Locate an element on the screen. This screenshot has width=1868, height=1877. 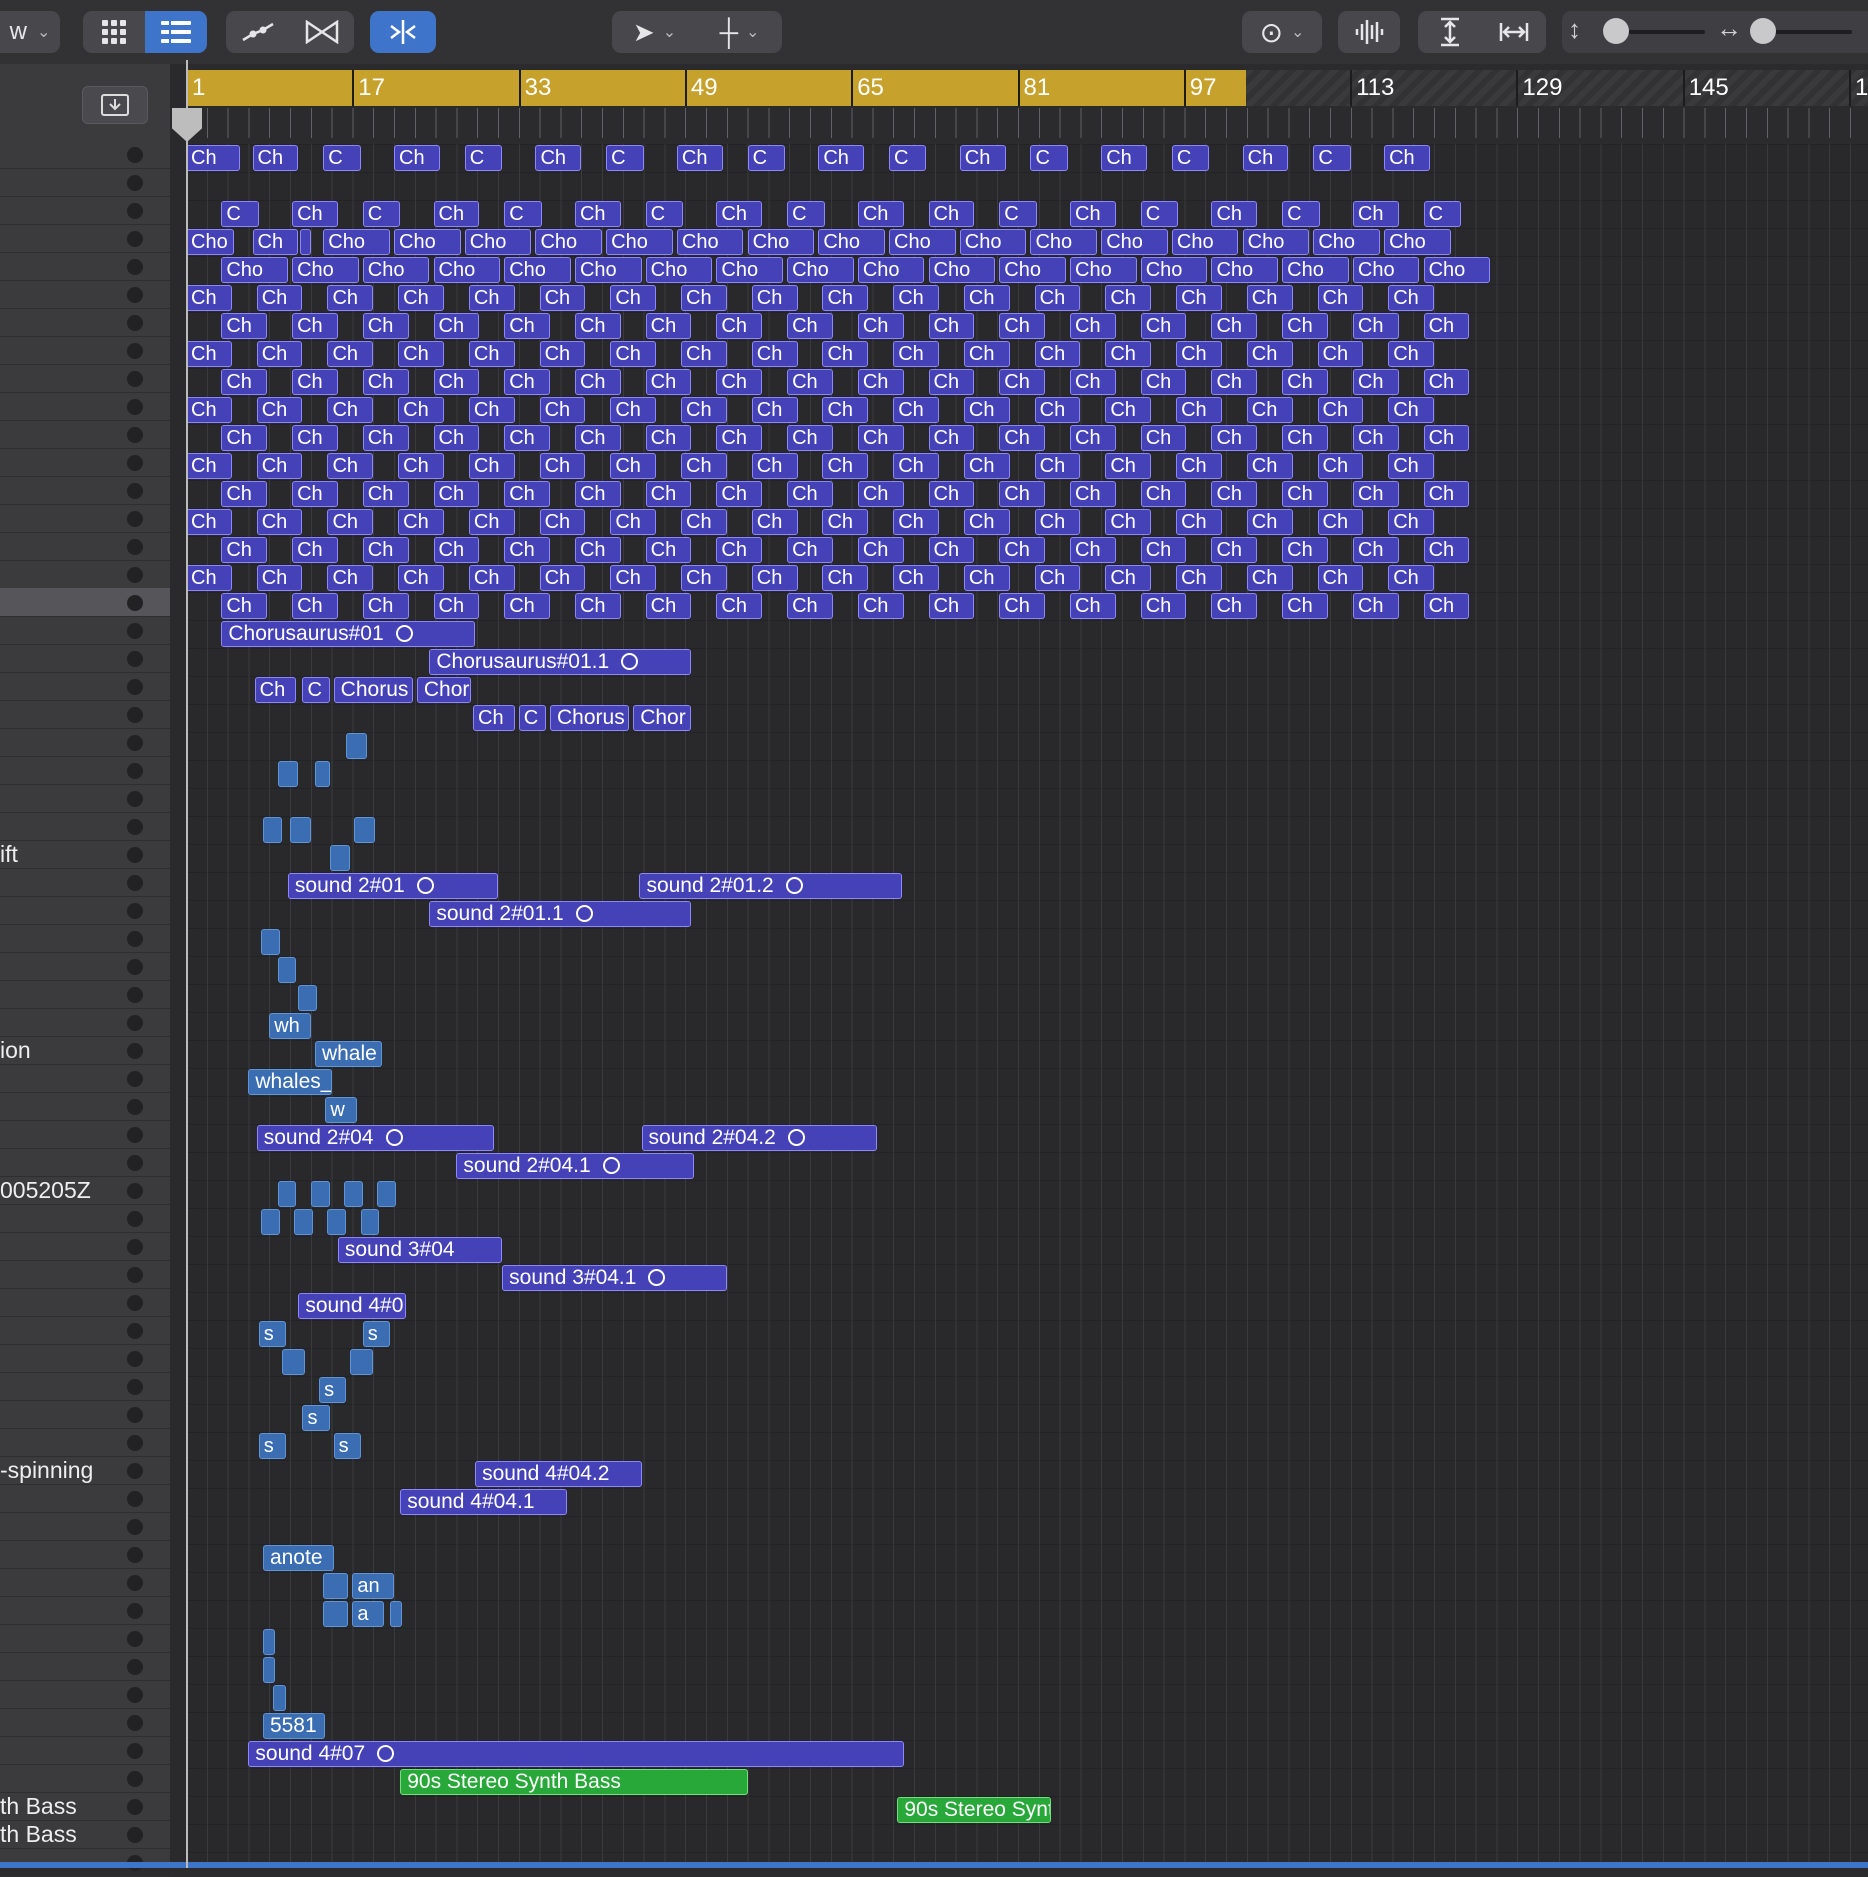
audio-region: 90s Stereo Synth Bass is located at coordinates (574, 1782).